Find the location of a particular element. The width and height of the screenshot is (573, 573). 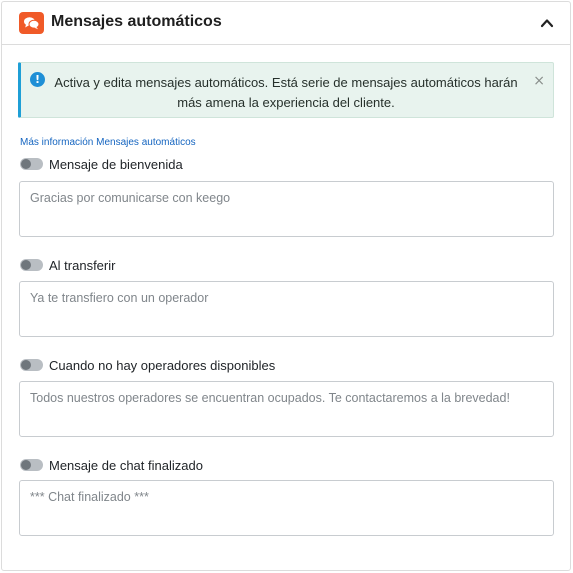

welcome-message-row: Mensaje de bienvenida is located at coordinates (101, 164).